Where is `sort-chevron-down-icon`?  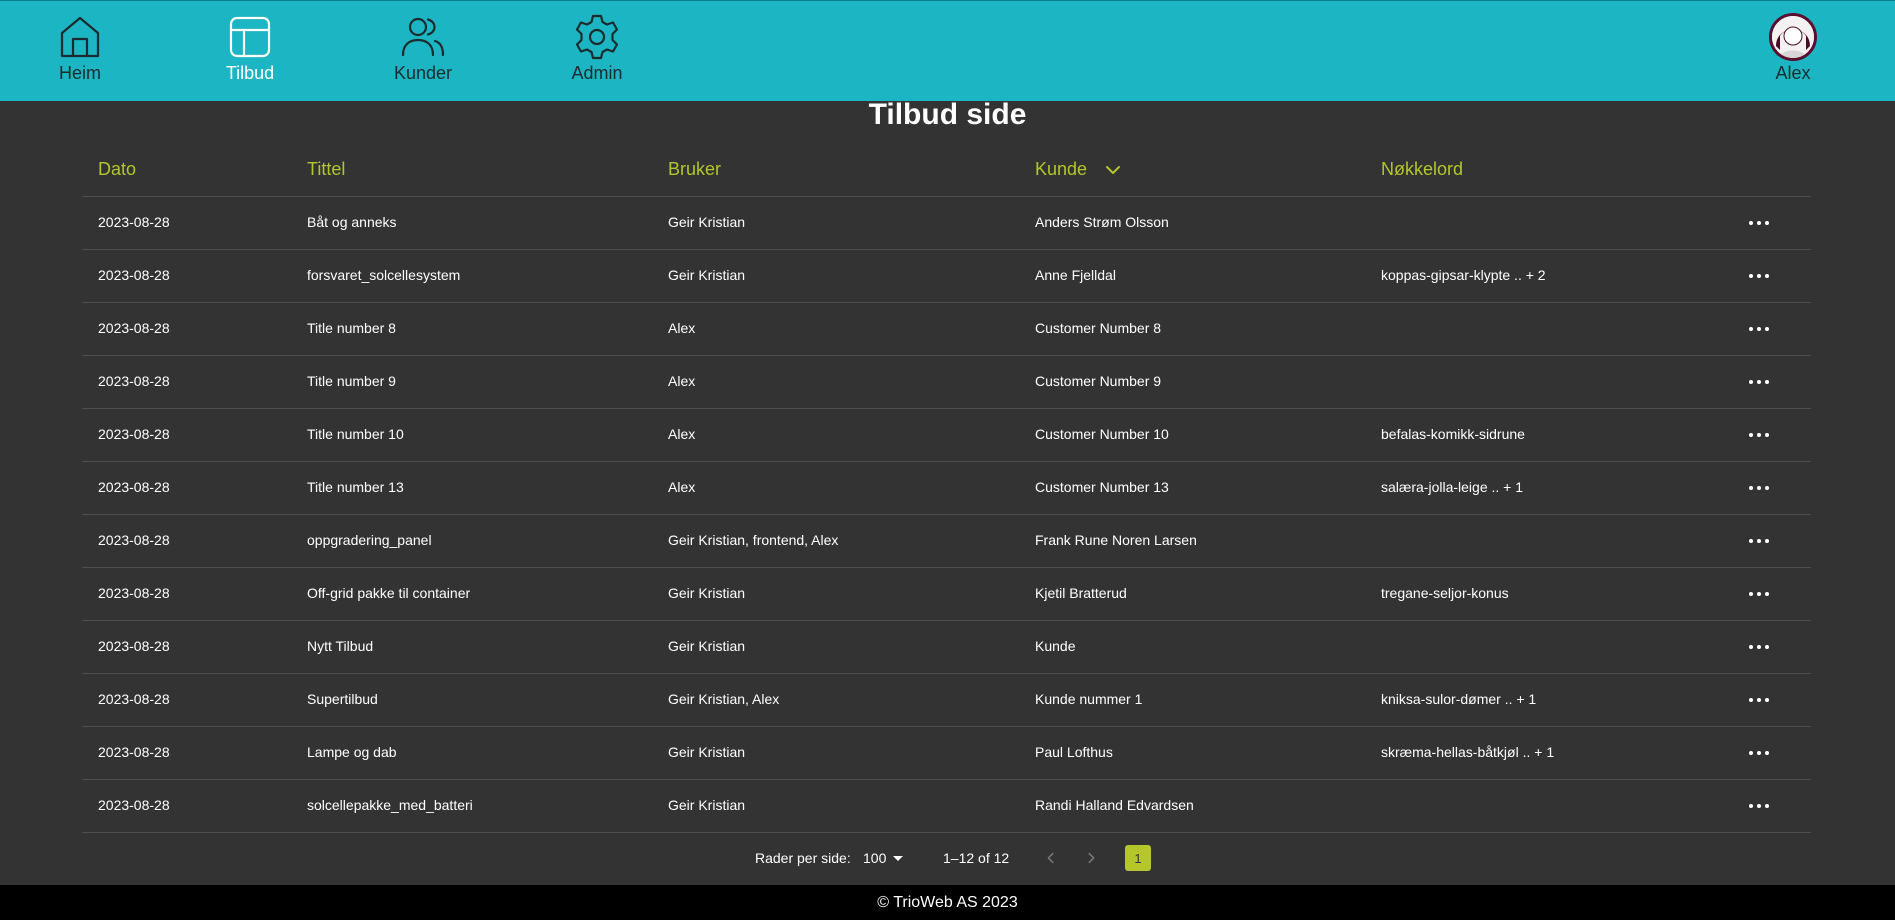
sort-chevron-down-icon is located at coordinates (1113, 170).